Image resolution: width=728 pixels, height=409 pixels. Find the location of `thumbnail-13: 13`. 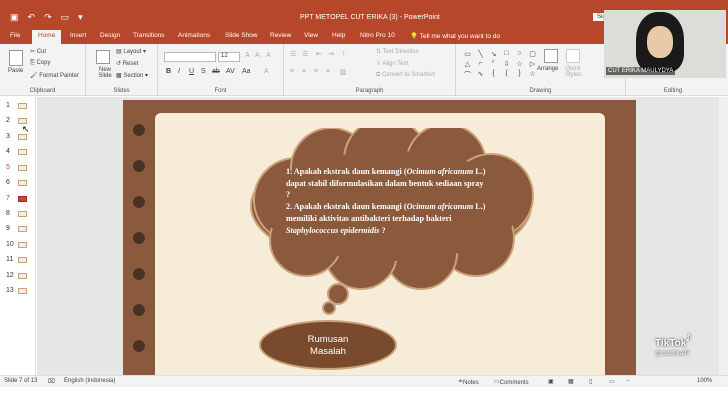

thumbnail-13: 13 is located at coordinates (16, 290).